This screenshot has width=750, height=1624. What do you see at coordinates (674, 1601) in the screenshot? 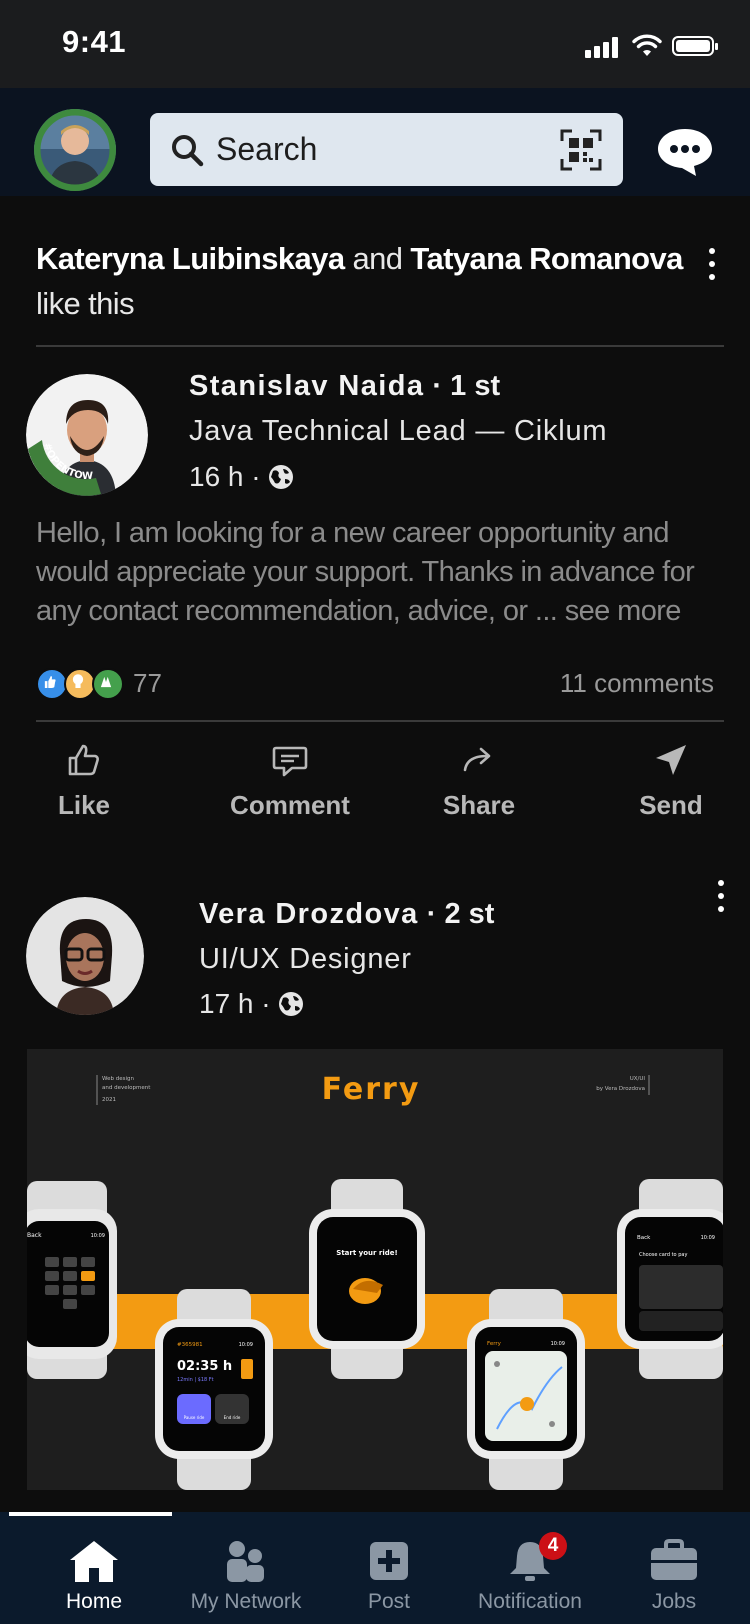
I see `tab-label: Jobs` at bounding box center [674, 1601].